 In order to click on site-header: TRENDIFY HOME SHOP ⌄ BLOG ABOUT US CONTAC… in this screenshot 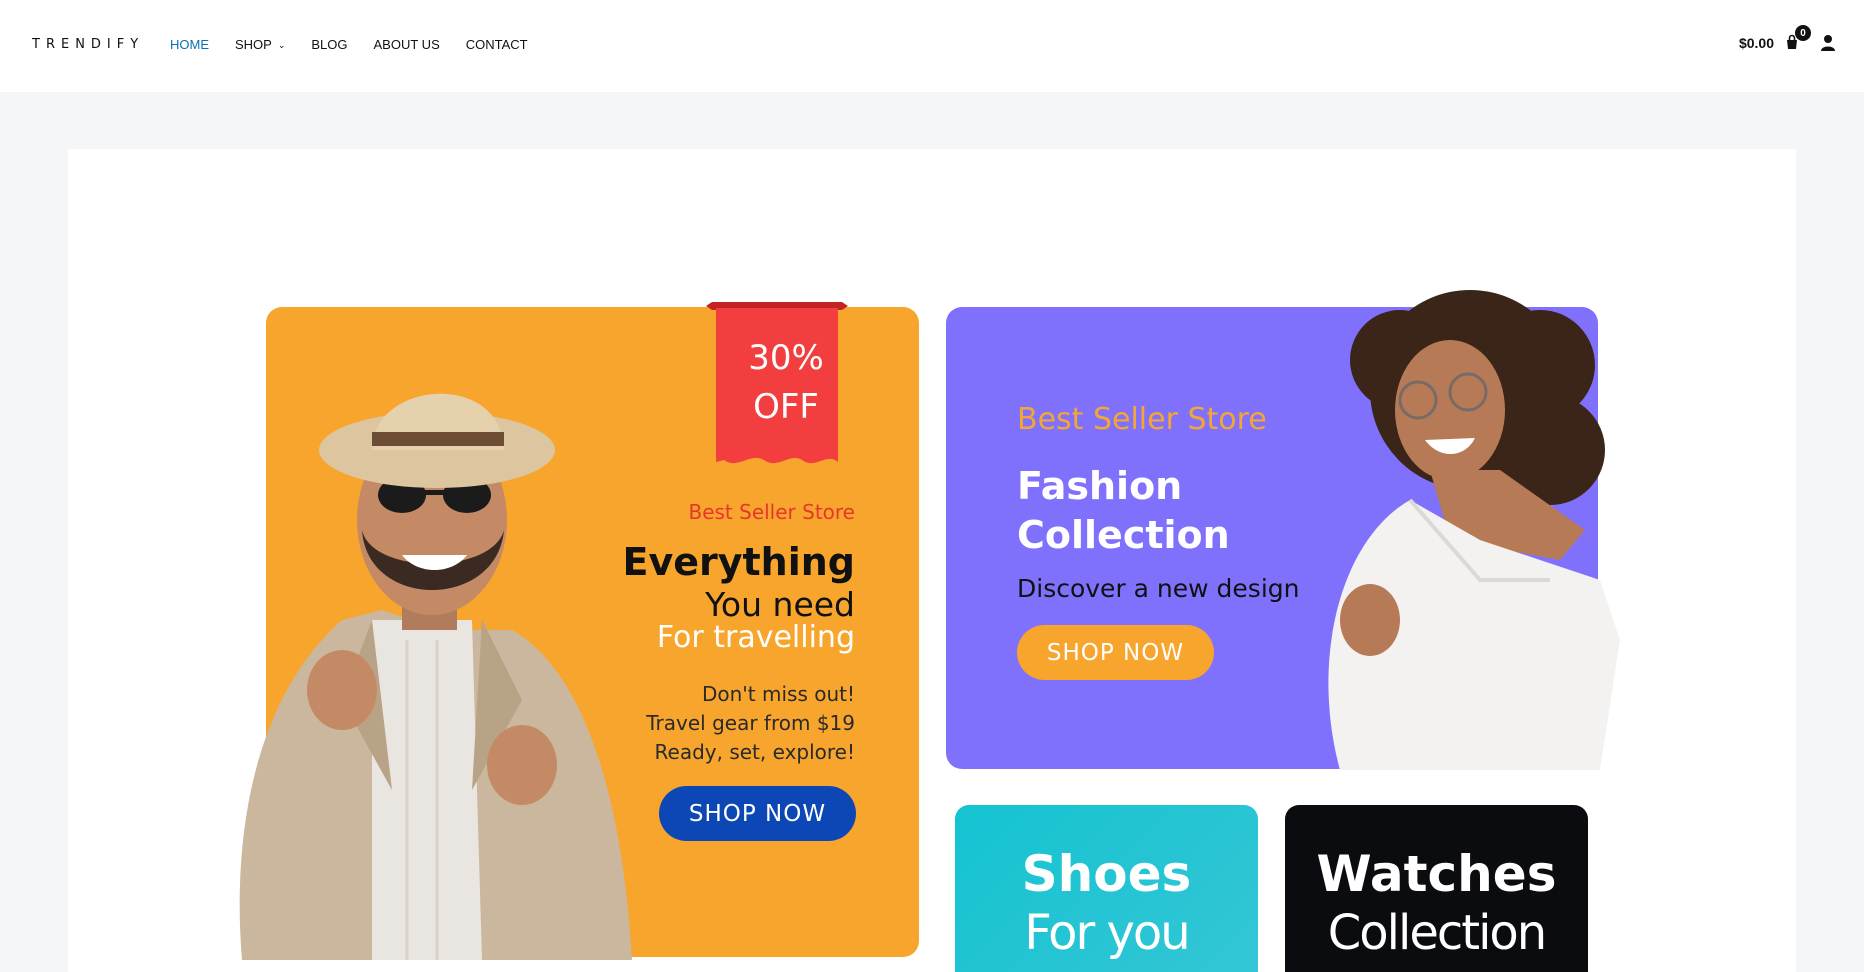, I will do `click(932, 46)`.